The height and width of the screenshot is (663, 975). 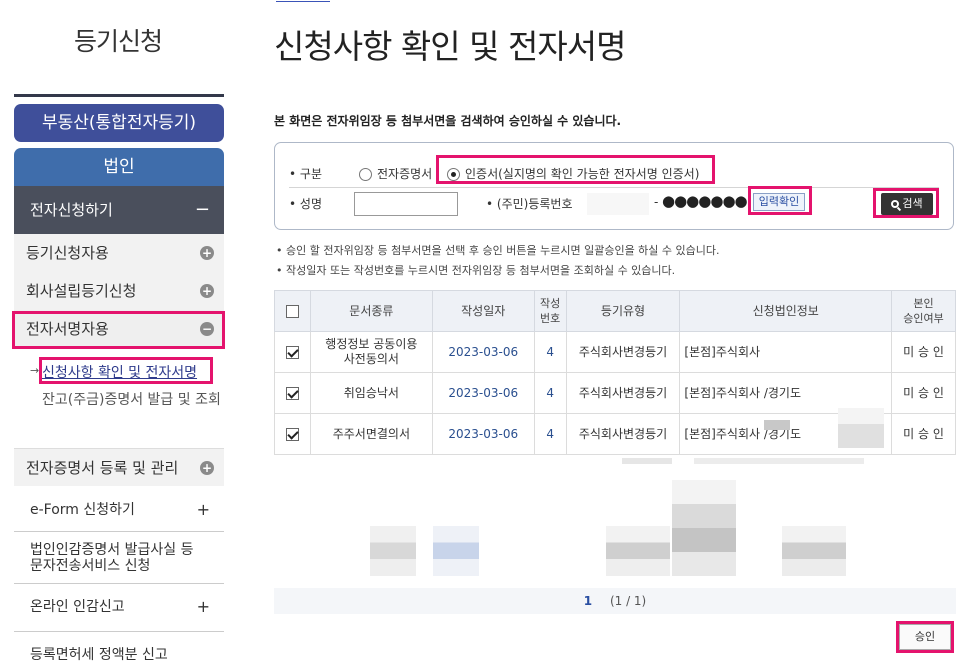 What do you see at coordinates (450, 46) in the screenshot?
I see `page-title: 신청사항 확인 및 전자서명` at bounding box center [450, 46].